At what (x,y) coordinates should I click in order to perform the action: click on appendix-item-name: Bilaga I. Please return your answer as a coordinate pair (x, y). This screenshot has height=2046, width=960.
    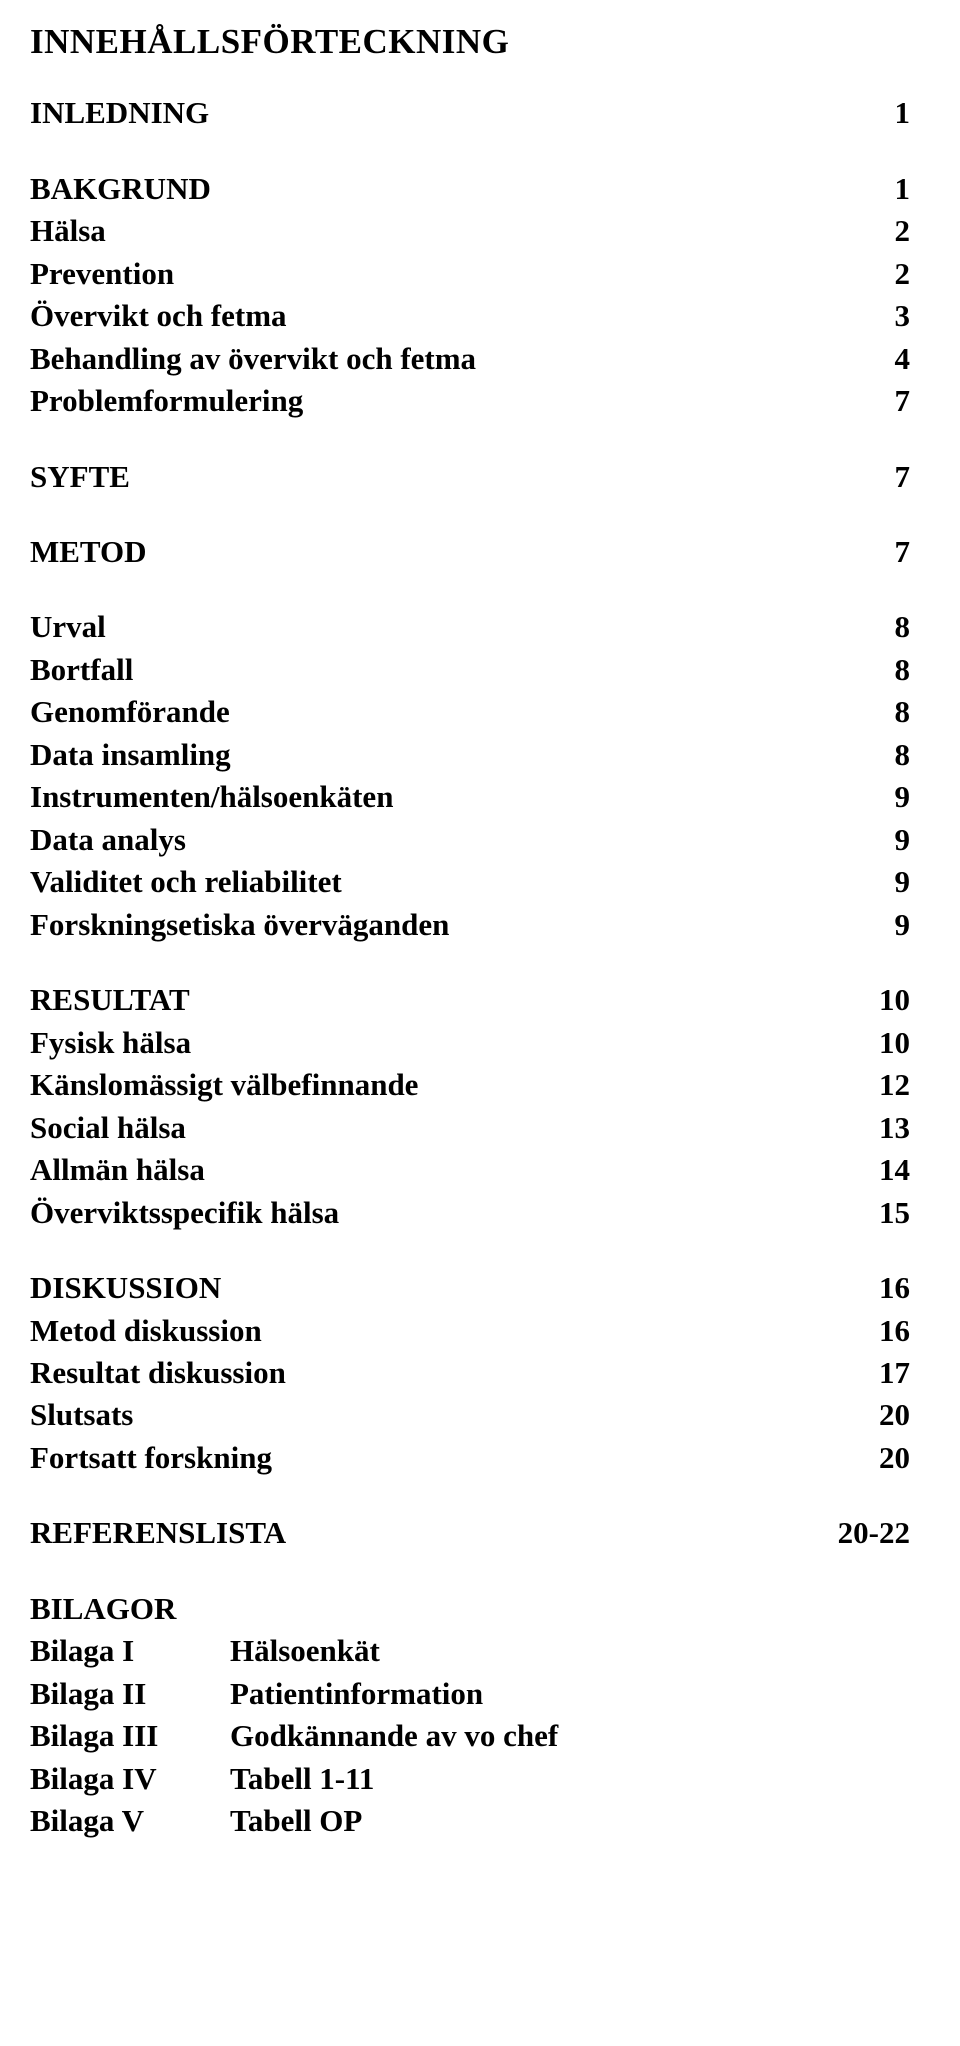
    Looking at the image, I should click on (82, 1651).